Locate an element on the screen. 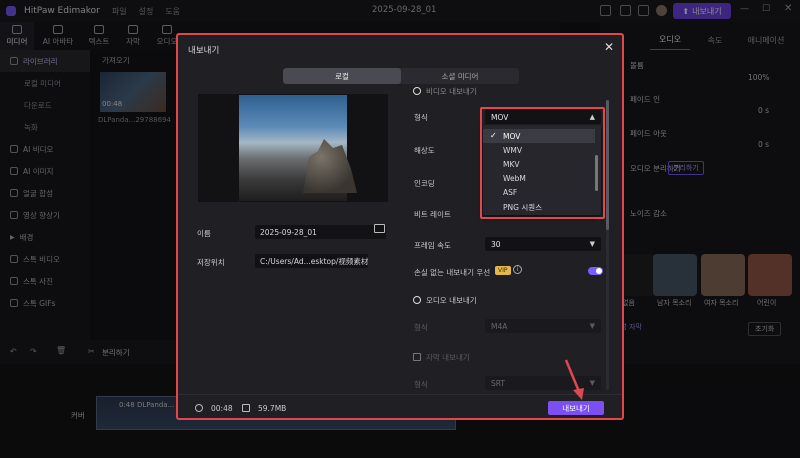 Image resolution: width=800 pixels, height=458 pixels. lossless-label: 손실 없는 내보내기 우선 is located at coordinates (452, 272).